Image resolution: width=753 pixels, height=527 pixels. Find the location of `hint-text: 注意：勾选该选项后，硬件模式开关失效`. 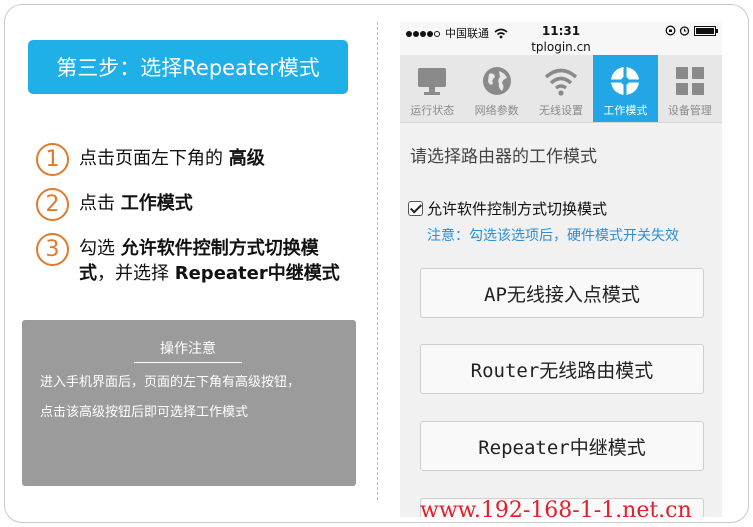

hint-text: 注意：勾选该选项后，硬件模式开关失效 is located at coordinates (553, 236).